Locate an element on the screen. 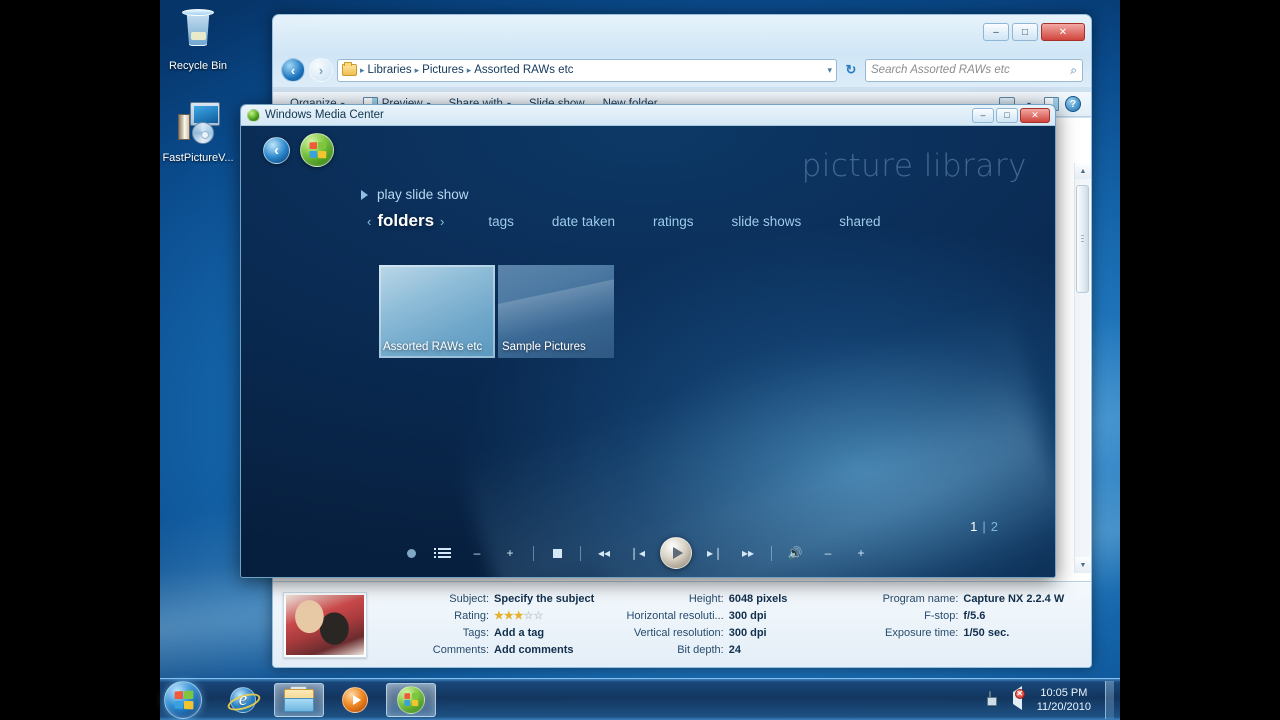 The height and width of the screenshot is (720, 1280). transport-divider is located at coordinates (580, 553).